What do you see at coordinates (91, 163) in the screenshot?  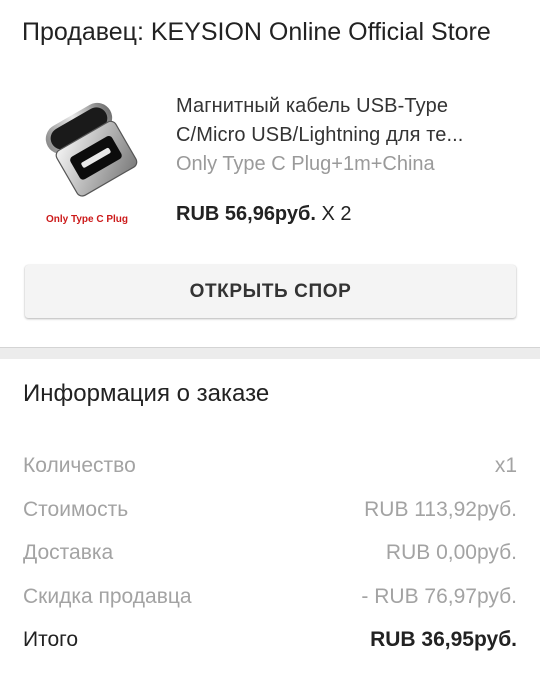 I see `usb-c-plug-icon: Only Type C Plug` at bounding box center [91, 163].